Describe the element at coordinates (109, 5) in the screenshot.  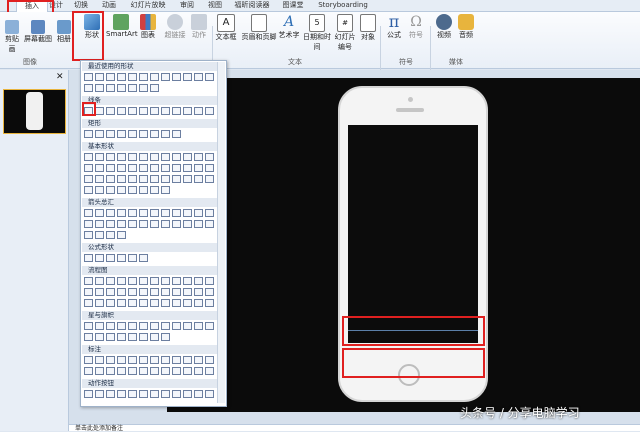
I see `tab-animations: 动画` at that location.